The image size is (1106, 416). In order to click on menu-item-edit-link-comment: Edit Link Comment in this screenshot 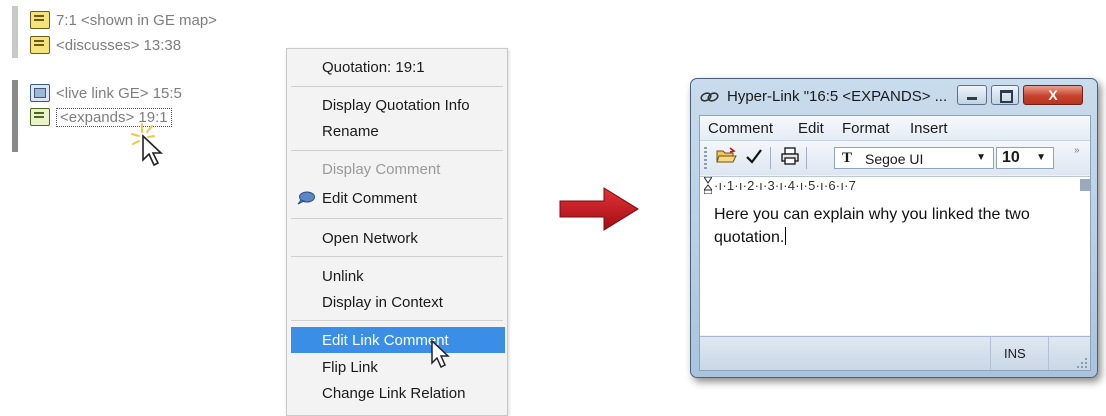, I will do `click(398, 340)`.